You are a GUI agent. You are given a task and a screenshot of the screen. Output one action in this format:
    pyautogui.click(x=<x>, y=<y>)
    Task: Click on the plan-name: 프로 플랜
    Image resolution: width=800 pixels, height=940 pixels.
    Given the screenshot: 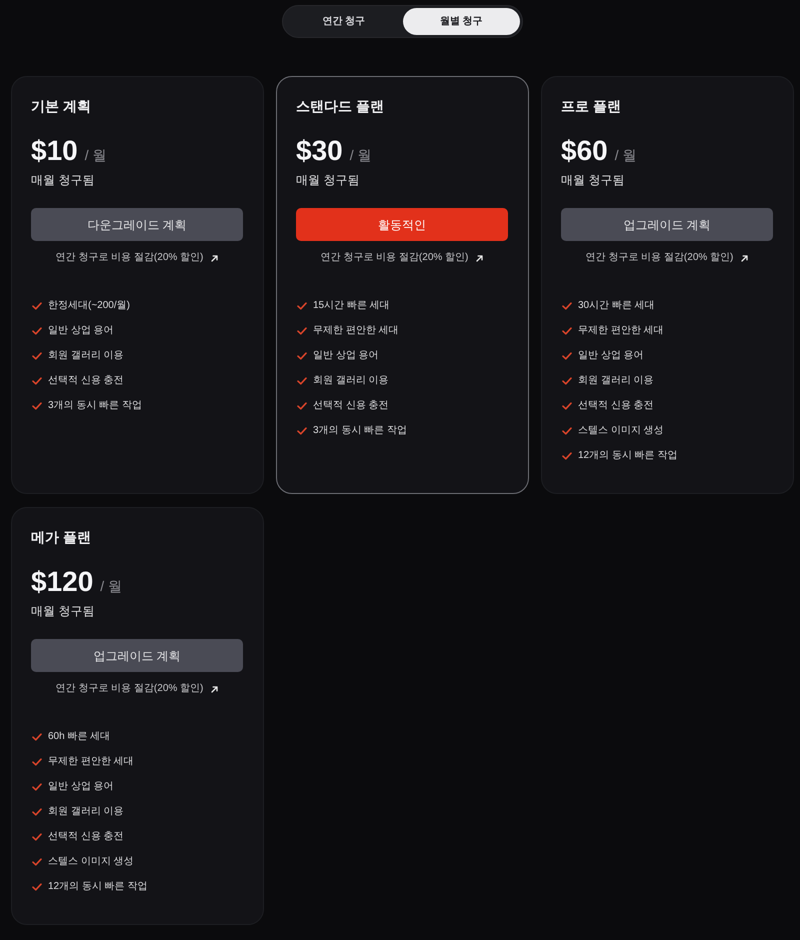 What is the action you would take?
    pyautogui.click(x=591, y=106)
    